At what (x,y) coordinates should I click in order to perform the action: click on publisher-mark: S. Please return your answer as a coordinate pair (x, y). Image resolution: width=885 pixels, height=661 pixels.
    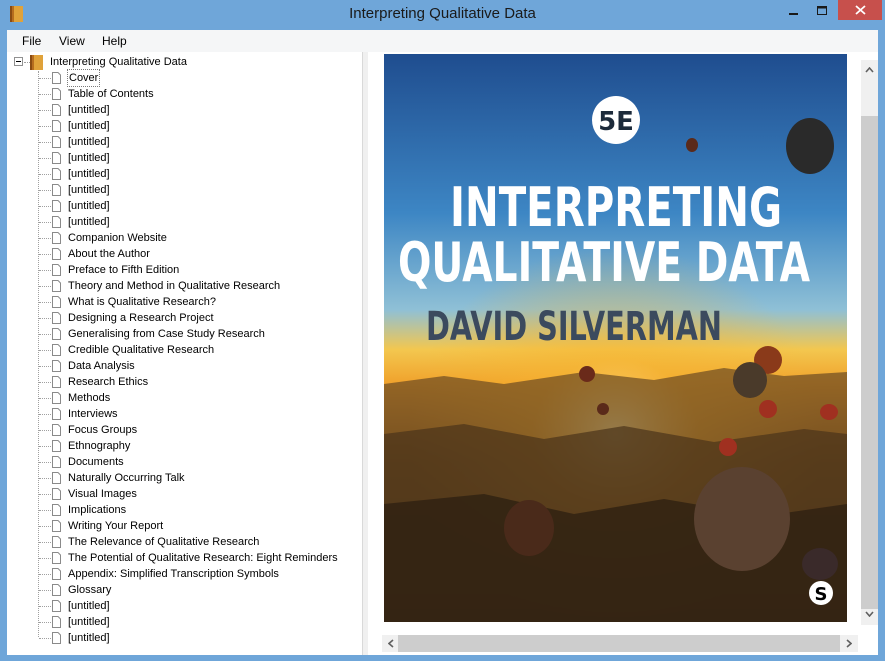
    Looking at the image, I should click on (821, 594).